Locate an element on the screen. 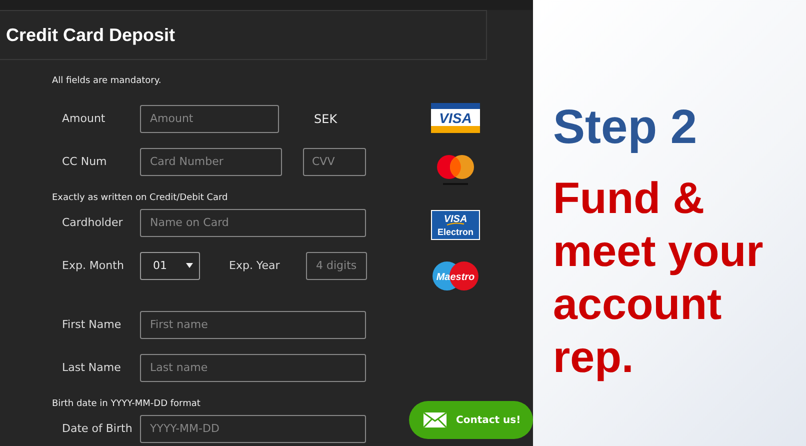  text-field: Last name is located at coordinates (253, 368).